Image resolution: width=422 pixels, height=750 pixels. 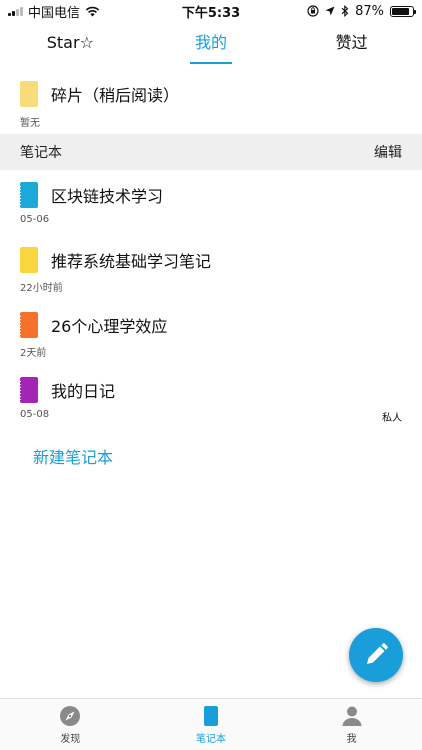 I want to click on edit-button: 编辑, so click(x=388, y=152).